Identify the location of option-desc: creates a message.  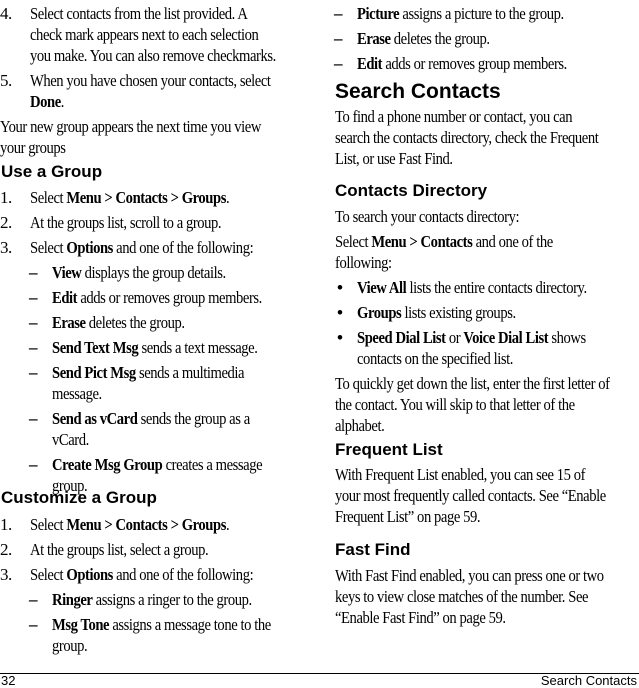
(212, 464).